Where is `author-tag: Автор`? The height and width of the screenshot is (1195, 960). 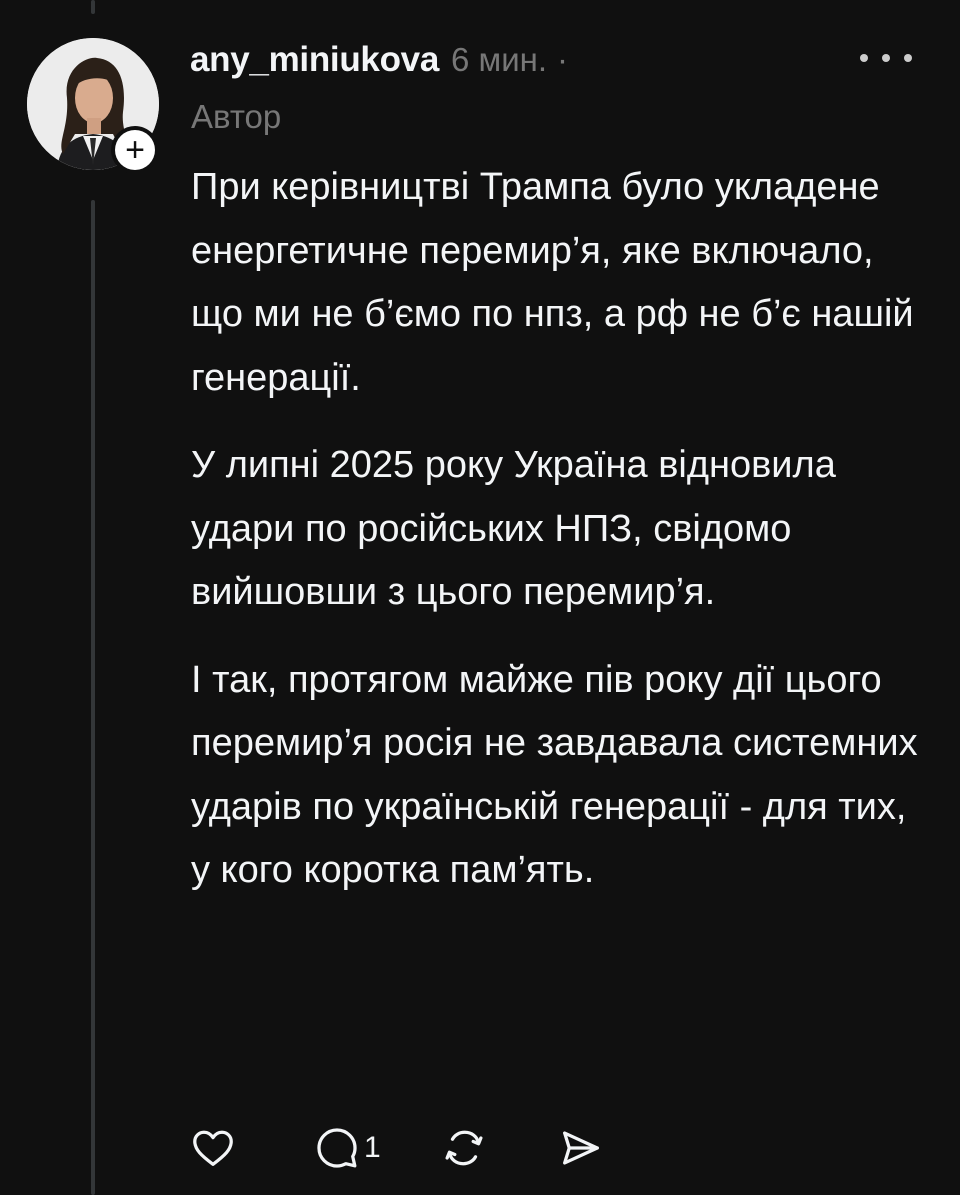
author-tag: Автор is located at coordinates (236, 116).